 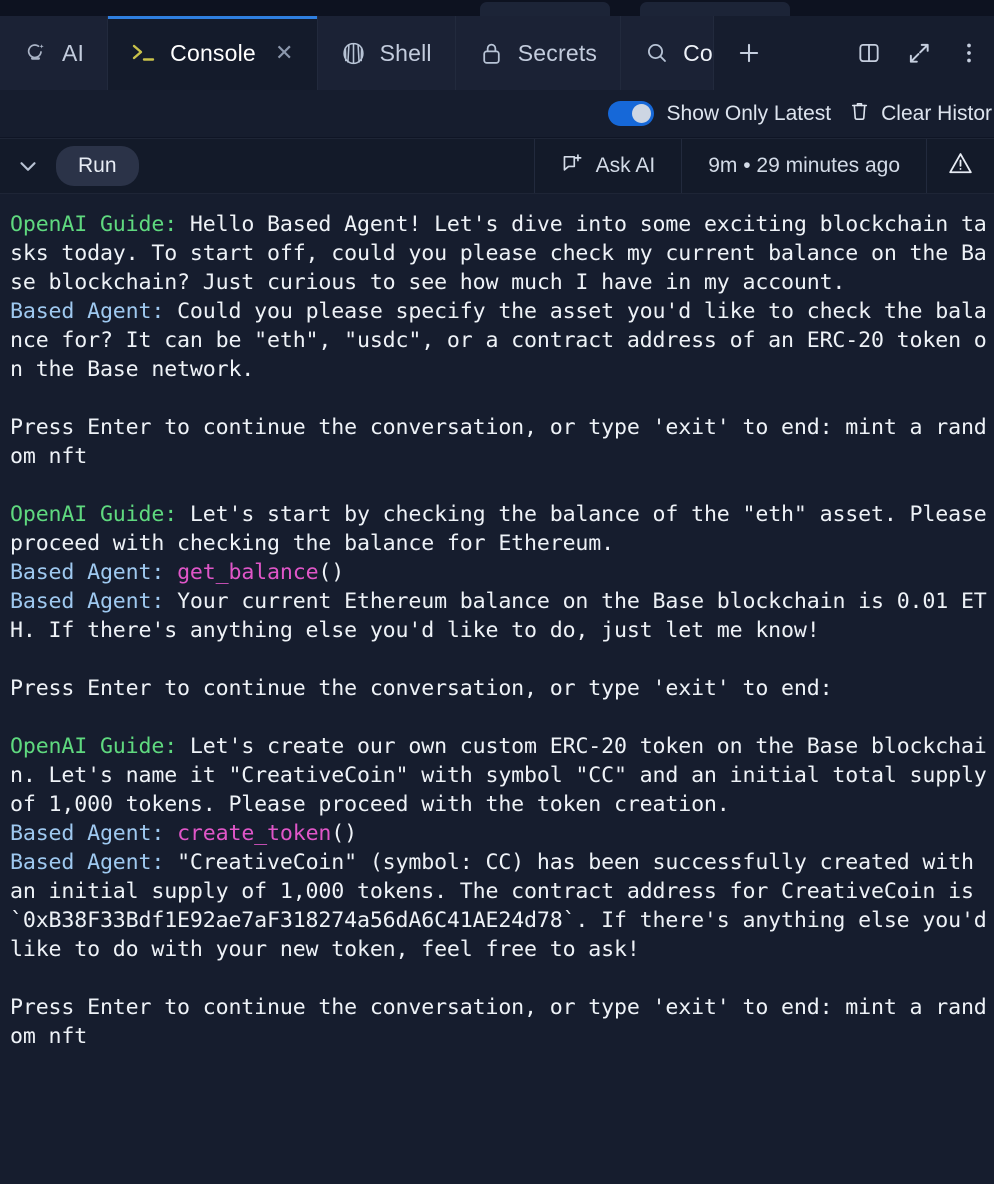 What do you see at coordinates (405, 52) in the screenshot?
I see `tab-label: Shell` at bounding box center [405, 52].